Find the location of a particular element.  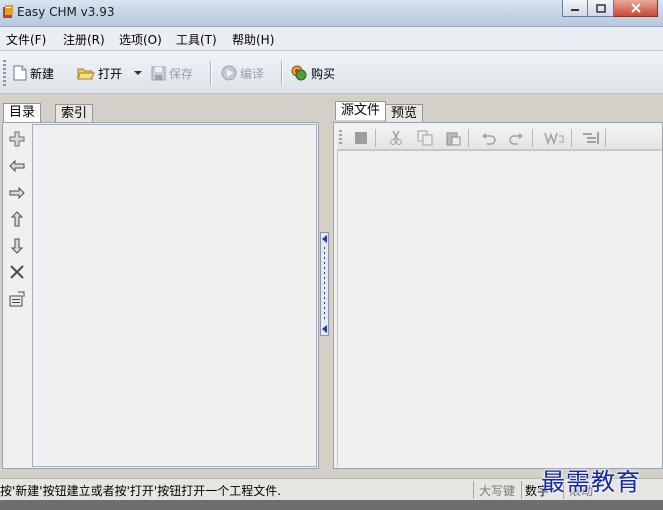

arrow-down-icon is located at coordinates (17, 246).